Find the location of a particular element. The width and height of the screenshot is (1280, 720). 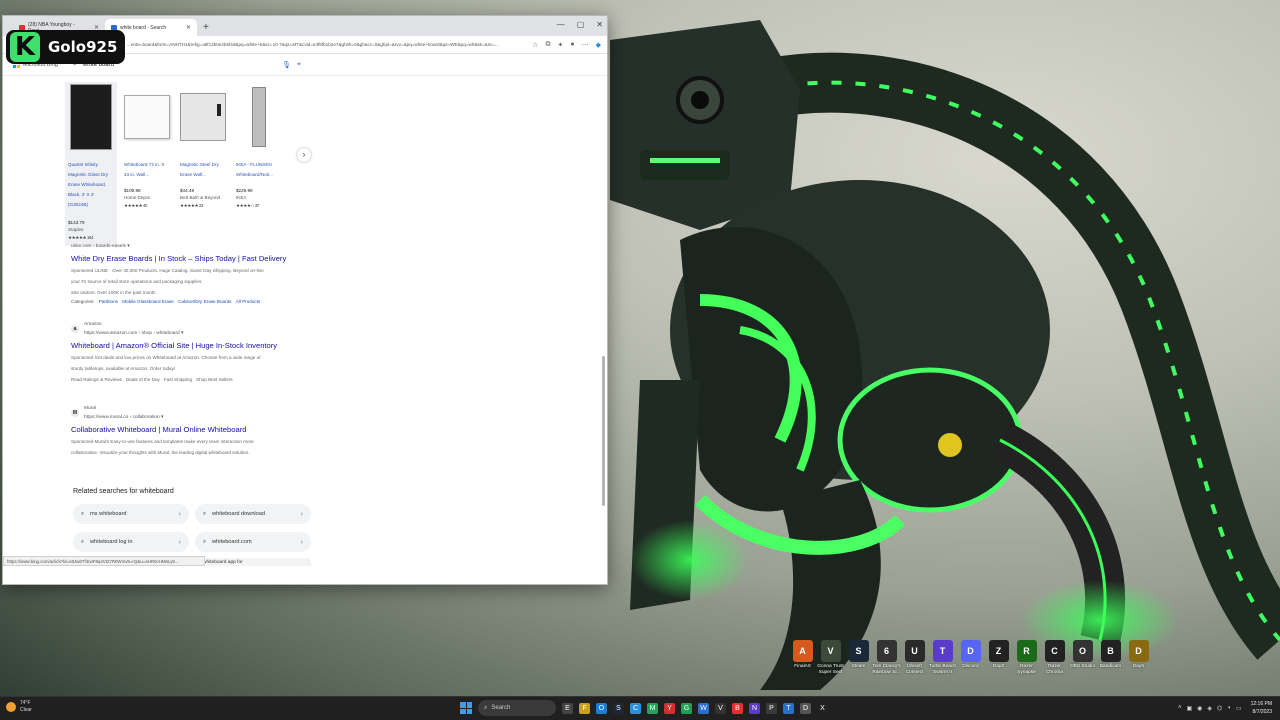

maximize-button: ▢ is located at coordinates (581, 24).